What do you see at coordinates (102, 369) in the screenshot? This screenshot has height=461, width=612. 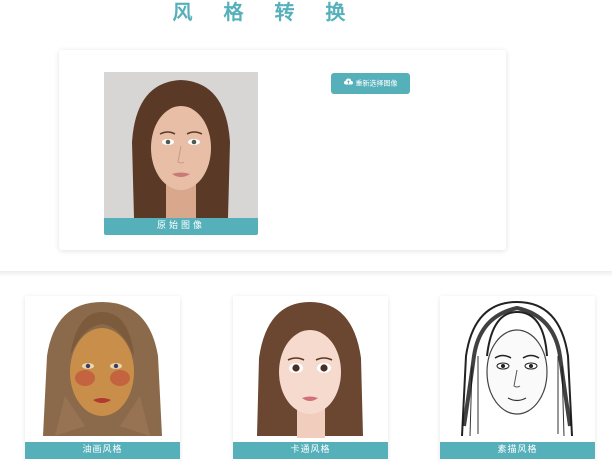 I see `oil-painting-image` at bounding box center [102, 369].